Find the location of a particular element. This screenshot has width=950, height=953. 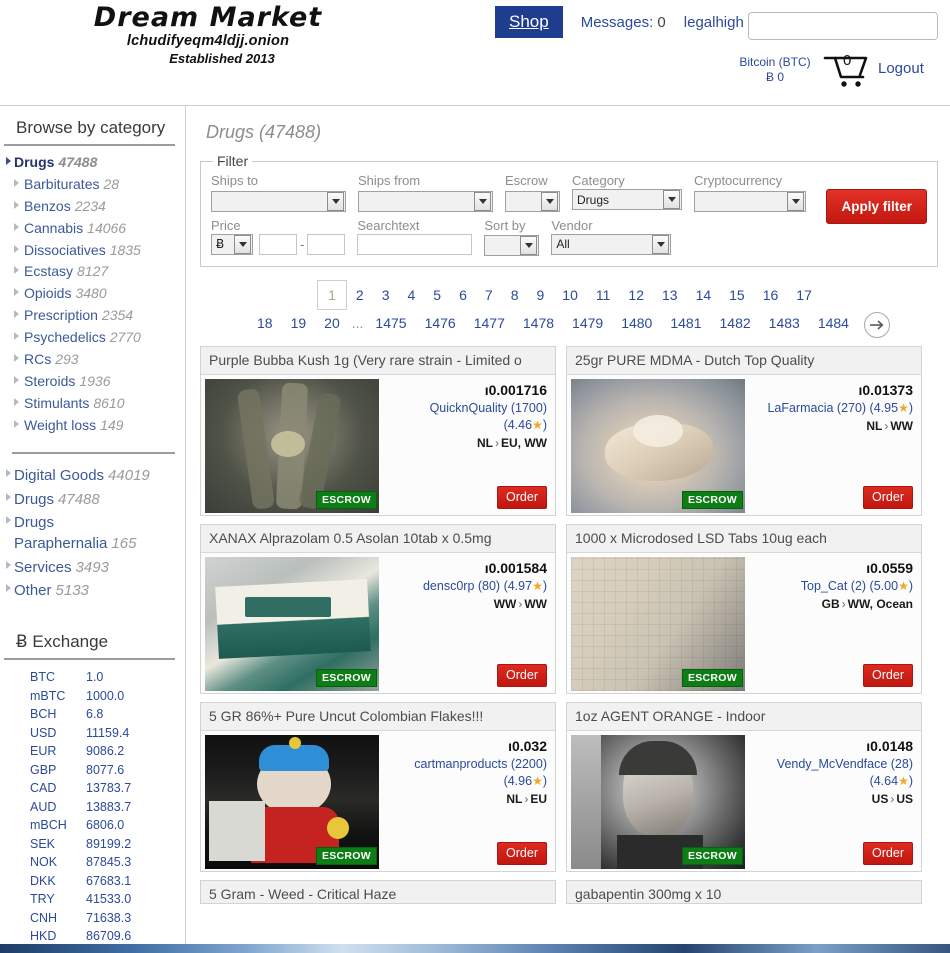

search-input is located at coordinates (843, 26).